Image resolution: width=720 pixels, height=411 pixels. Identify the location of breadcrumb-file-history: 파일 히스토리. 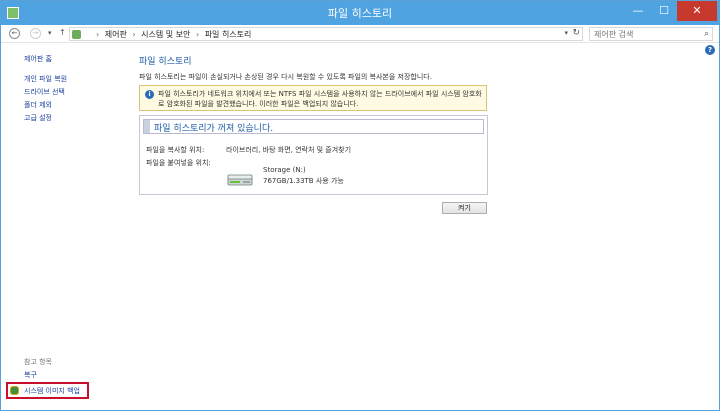
(228, 34).